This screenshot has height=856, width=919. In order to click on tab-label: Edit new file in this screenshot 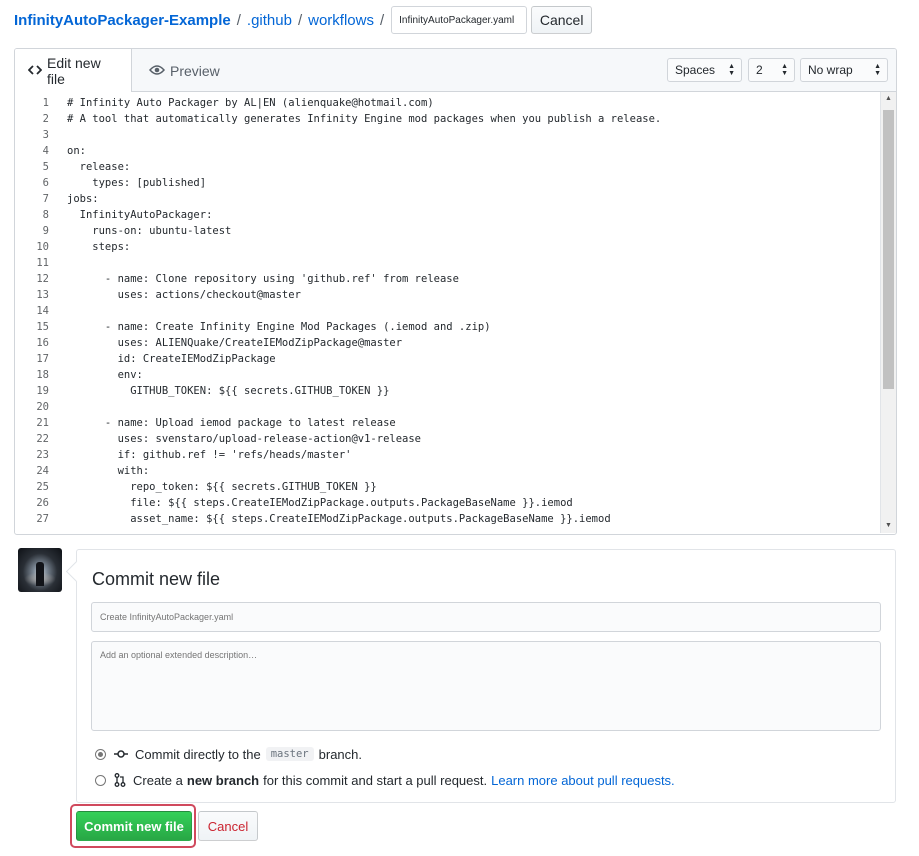, I will do `click(74, 71)`.